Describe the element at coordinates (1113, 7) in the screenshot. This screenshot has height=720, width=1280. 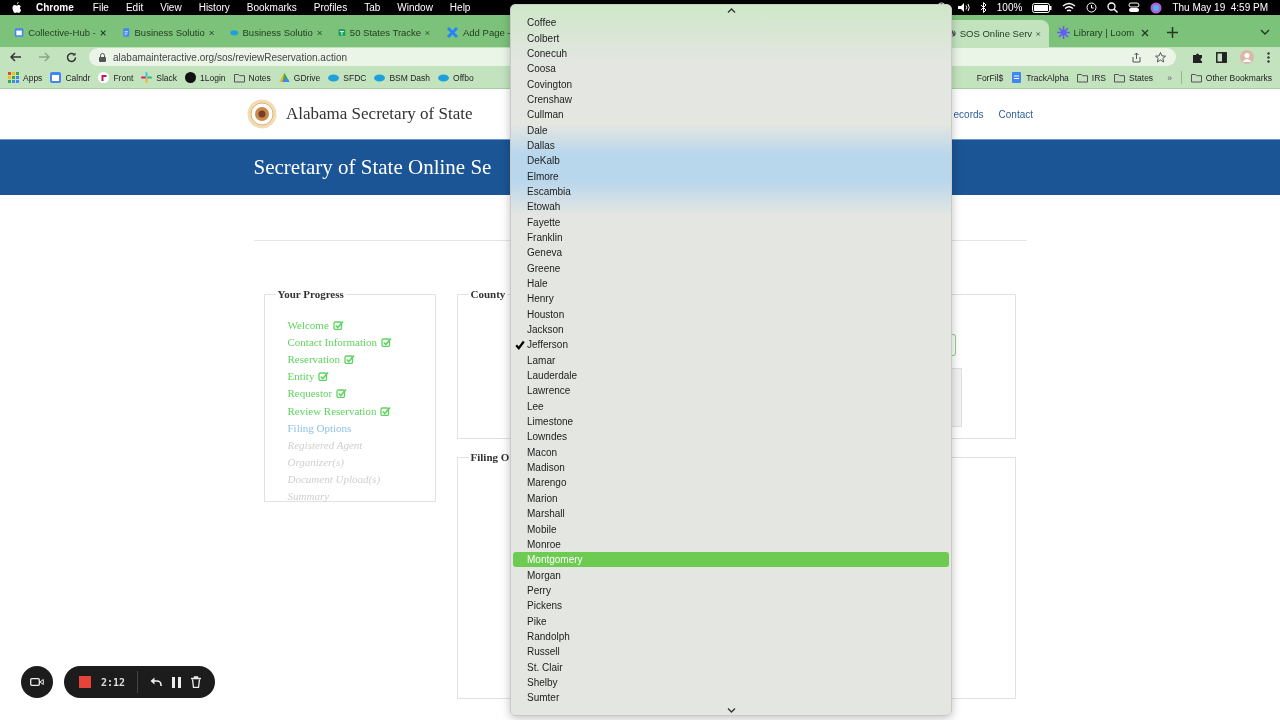
I see `search-icon` at that location.